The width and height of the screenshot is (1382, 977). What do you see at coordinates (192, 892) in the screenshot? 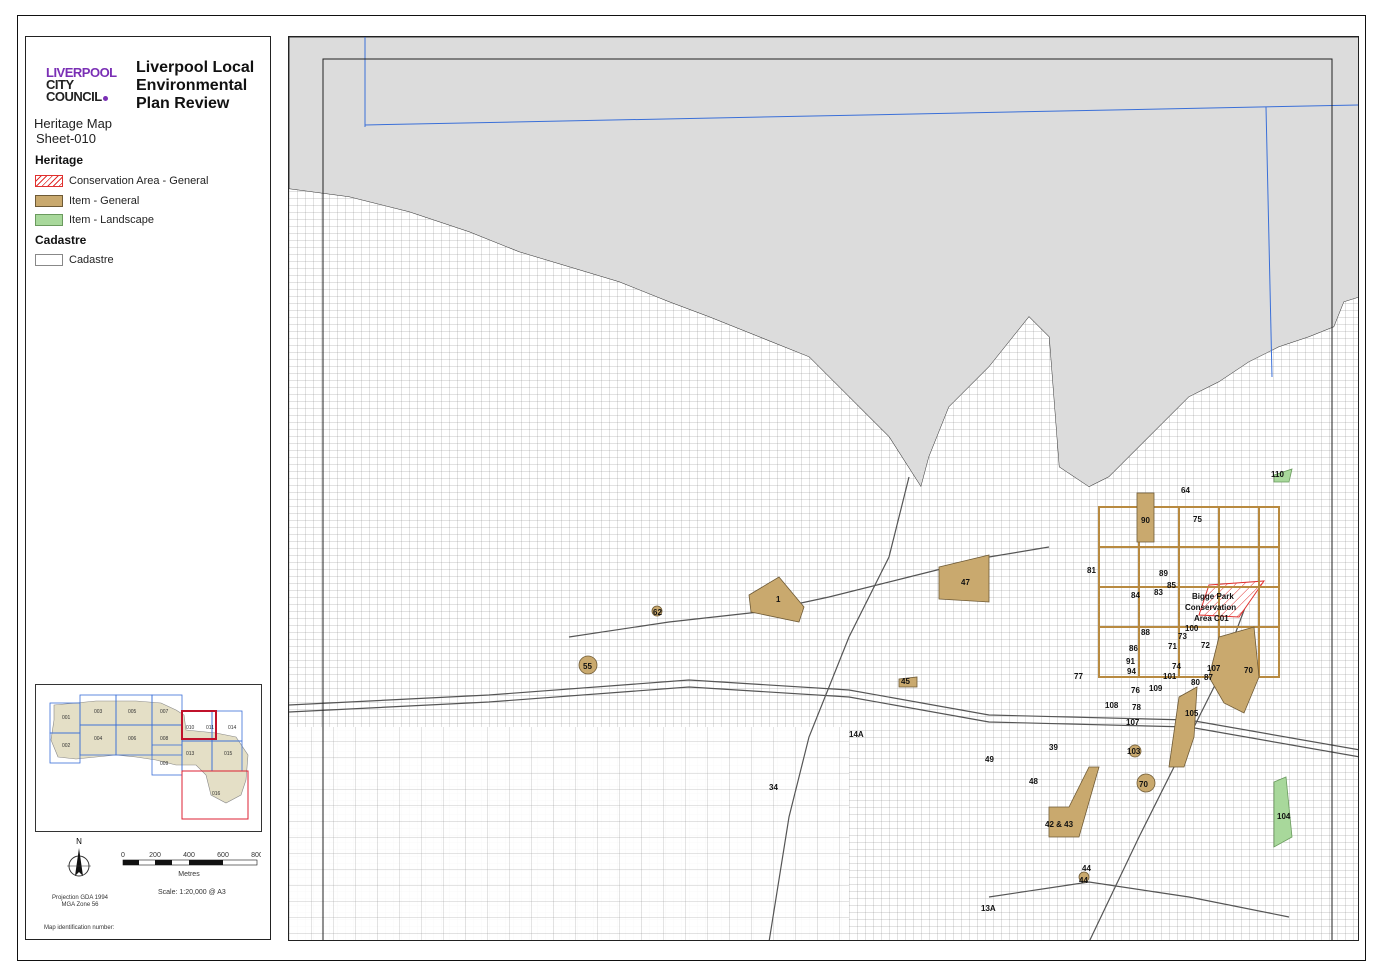
I see `scale-ratio: Scale: 1:20,000 @ A3` at bounding box center [192, 892].